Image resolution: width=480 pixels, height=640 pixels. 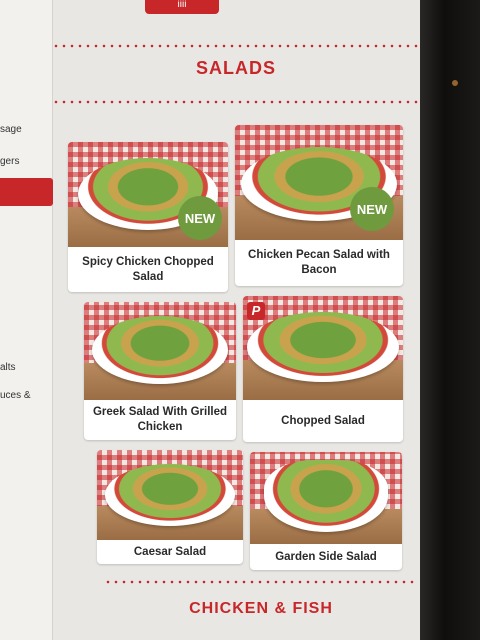 What do you see at coordinates (319, 262) in the screenshot?
I see `menu-item-name: Chicken Pecan Salad with Bacon` at bounding box center [319, 262].